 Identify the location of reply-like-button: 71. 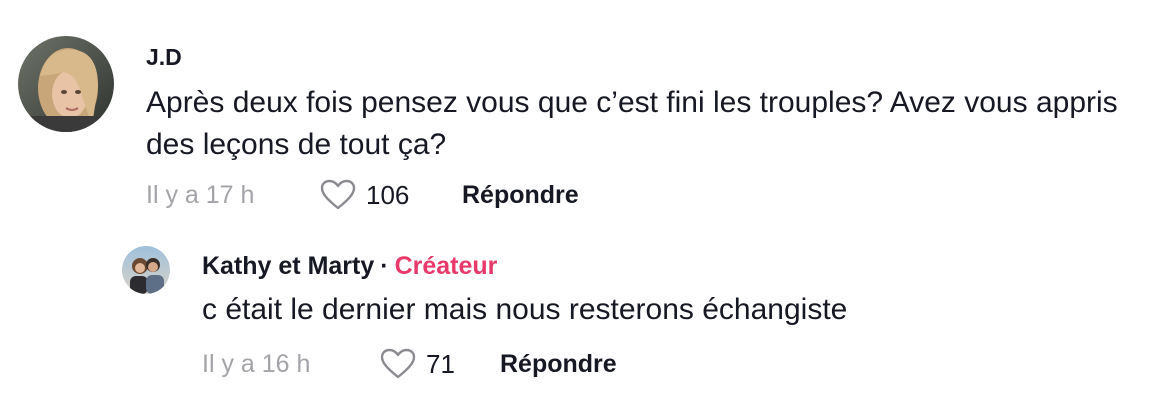
(440, 364).